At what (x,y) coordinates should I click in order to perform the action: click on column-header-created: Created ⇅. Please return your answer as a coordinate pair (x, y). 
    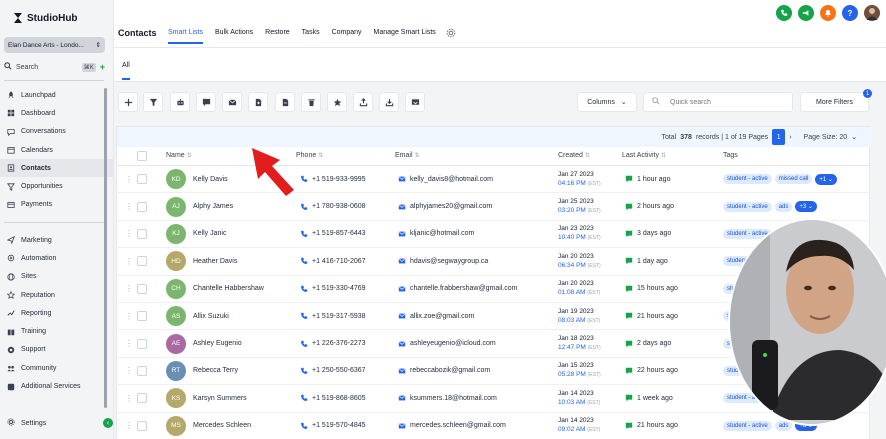
    Looking at the image, I should click on (574, 155).